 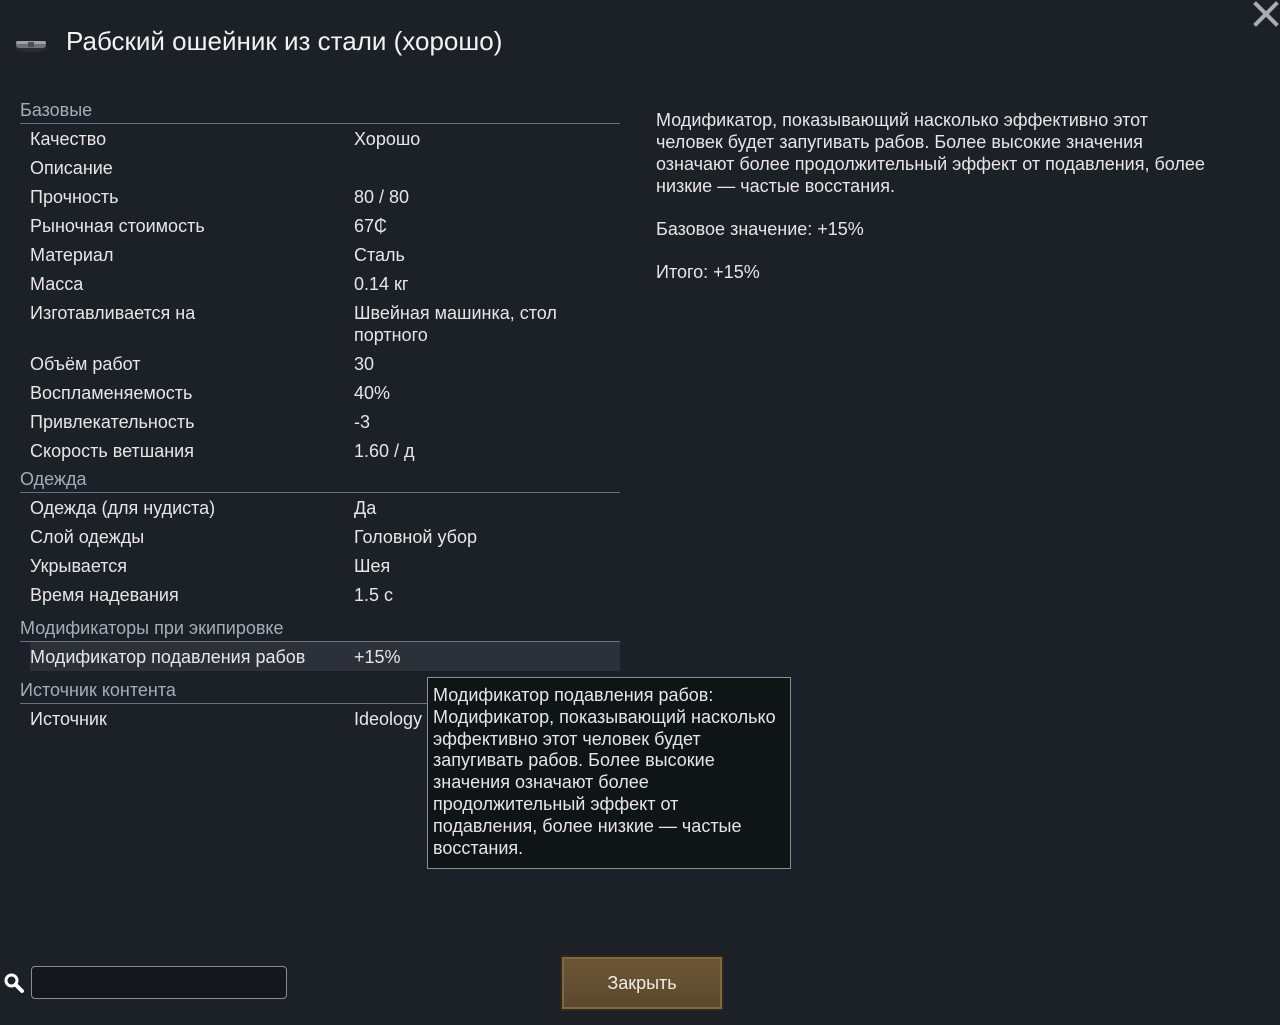 What do you see at coordinates (325, 225) in the screenshot?
I see `stat-row: Рыночная стоимость 67₵` at bounding box center [325, 225].